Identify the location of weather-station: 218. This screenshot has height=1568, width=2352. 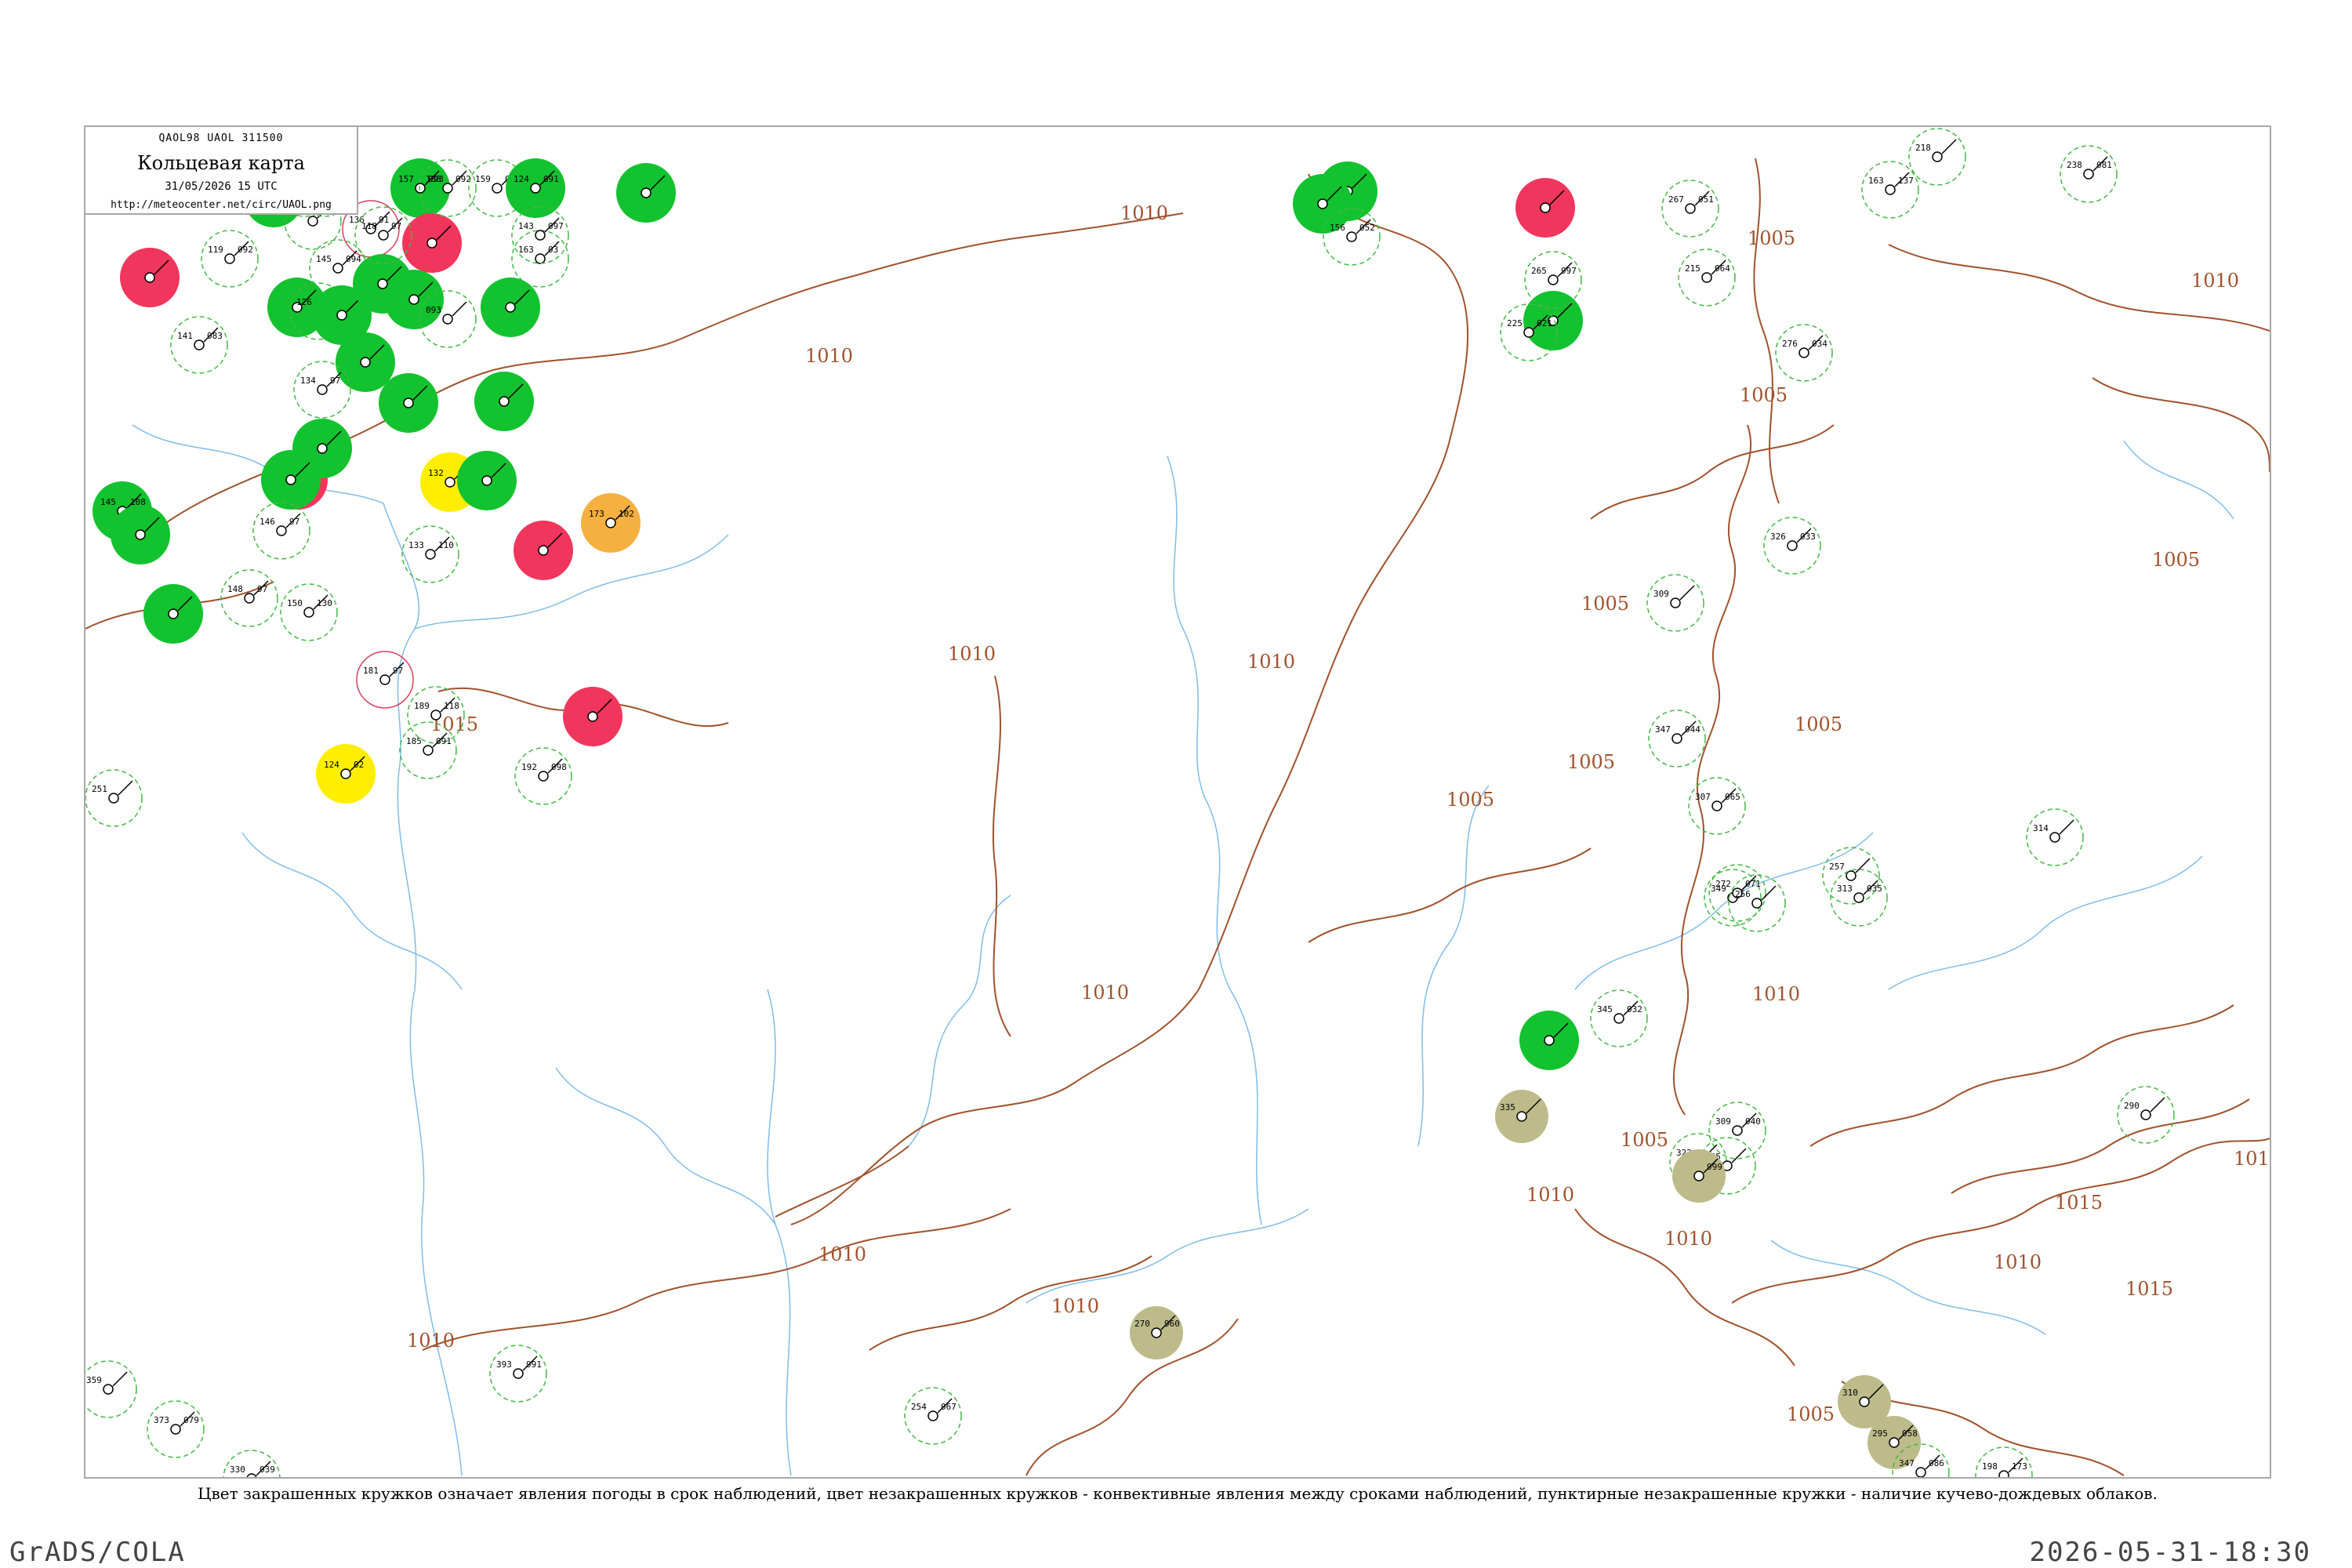
(1937, 157).